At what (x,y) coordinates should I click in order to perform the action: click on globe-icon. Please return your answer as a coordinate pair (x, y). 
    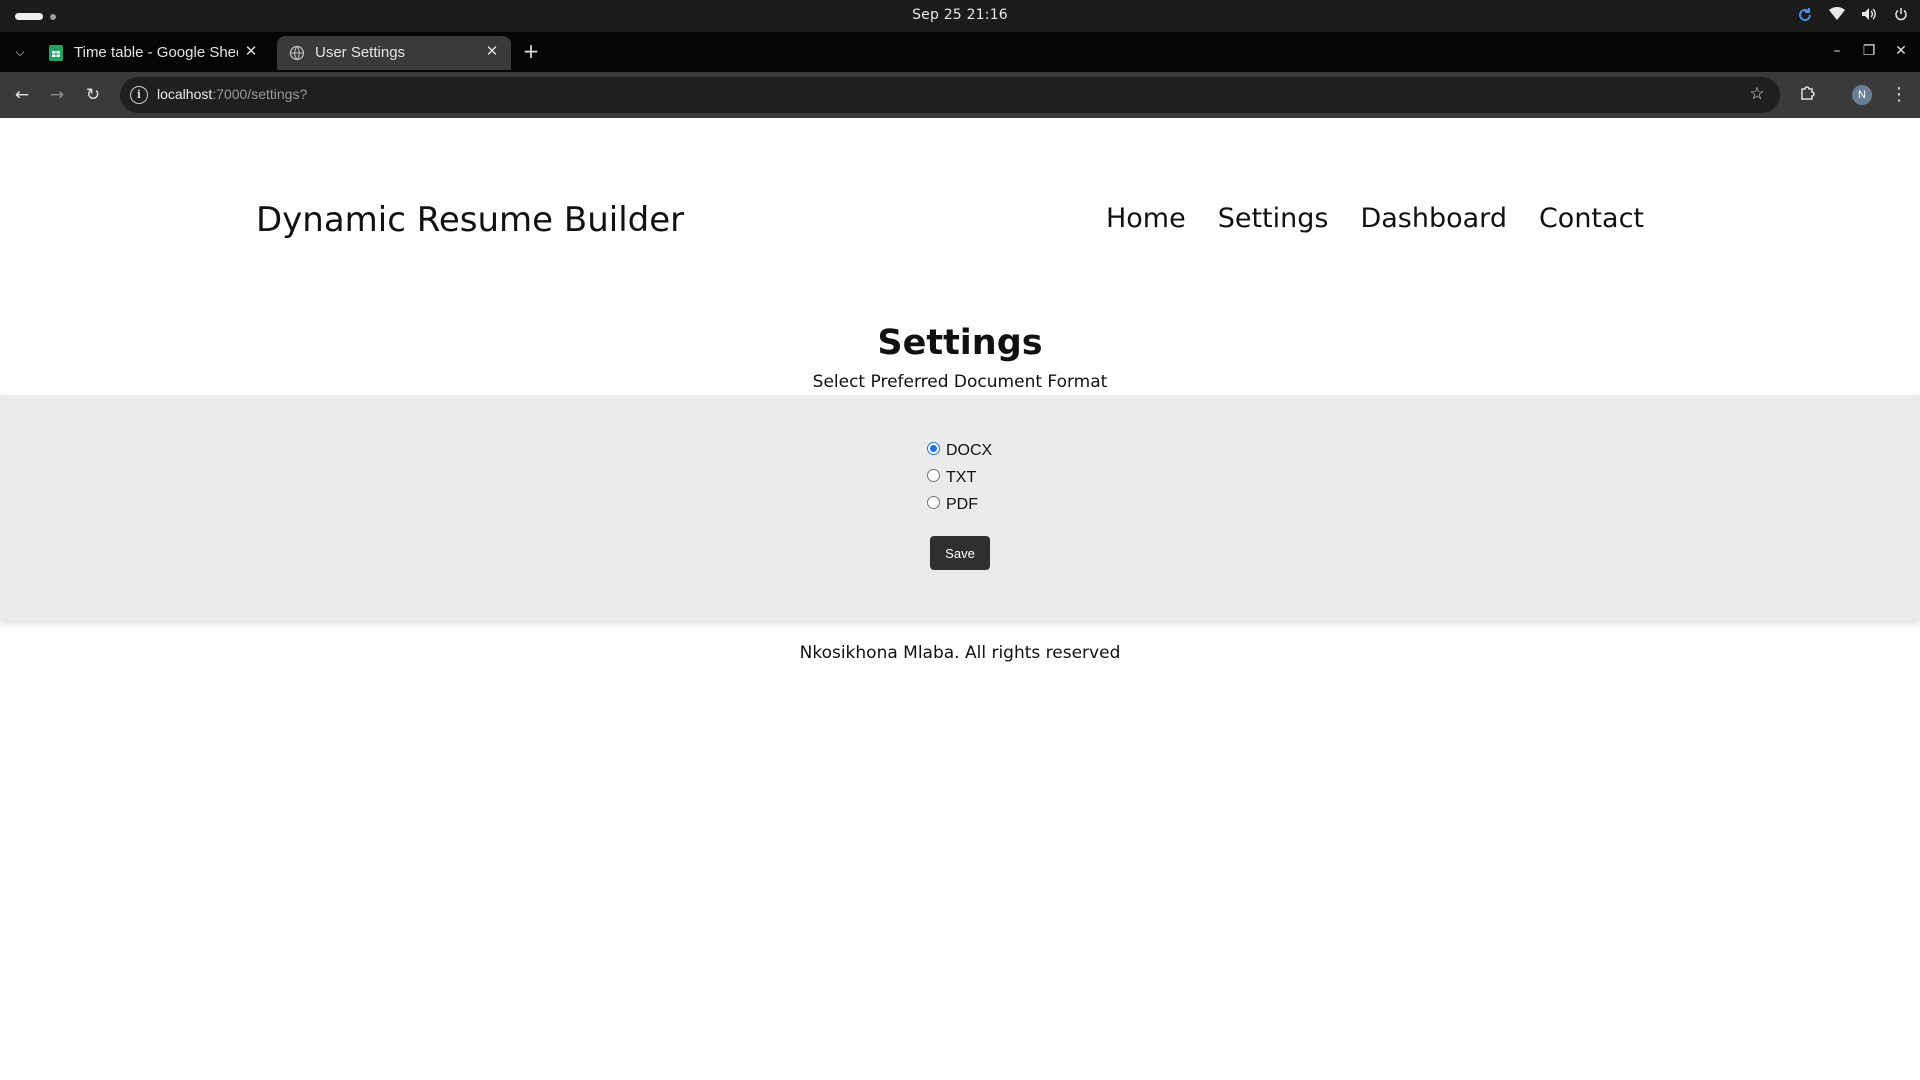
    Looking at the image, I should click on (297, 53).